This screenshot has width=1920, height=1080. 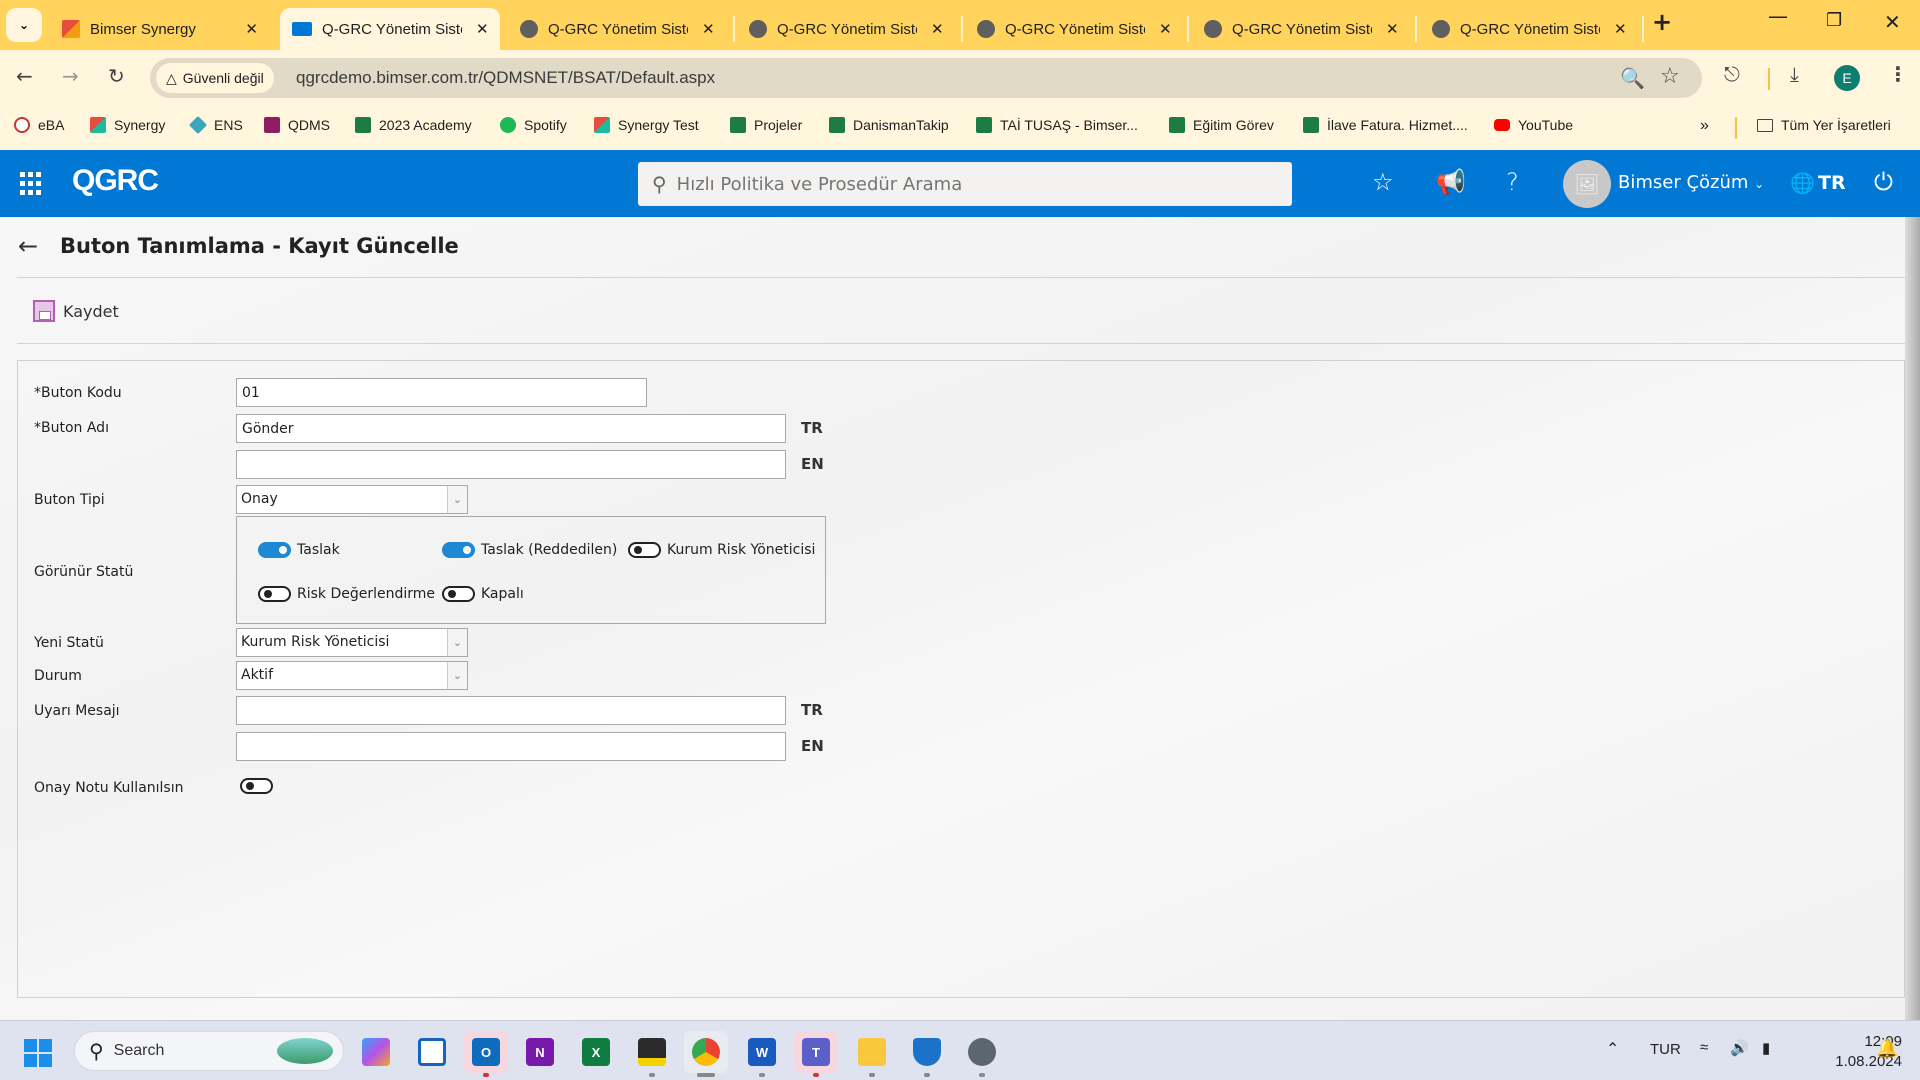 I want to click on extensions-icon: ⎋, so click(x=1732, y=74).